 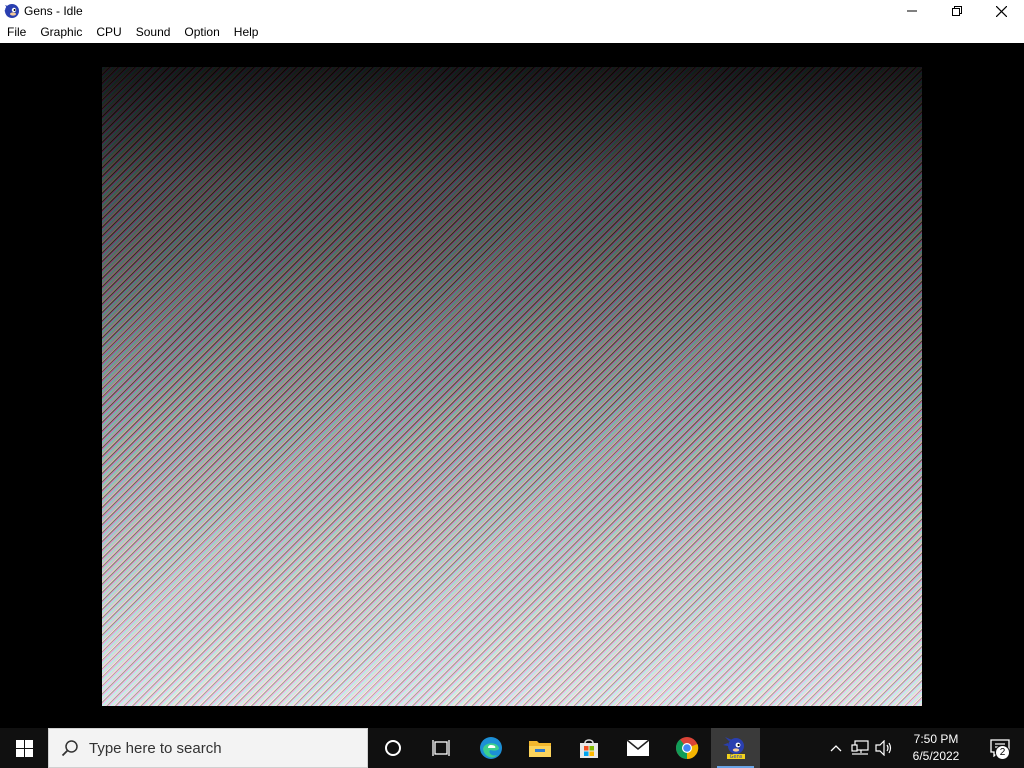 I want to click on menu-bar: File Graphic CPU Sound Option Help, so click(x=512, y=32).